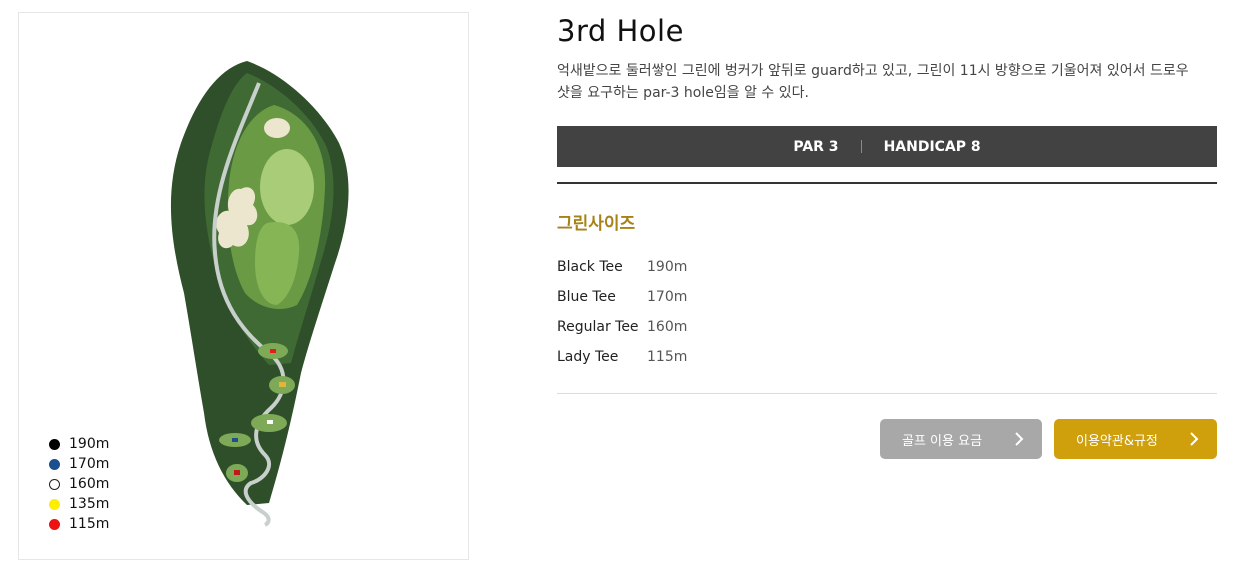 The image size is (1234, 572). Describe the element at coordinates (89, 444) in the screenshot. I see `legend-label: 190m` at that location.